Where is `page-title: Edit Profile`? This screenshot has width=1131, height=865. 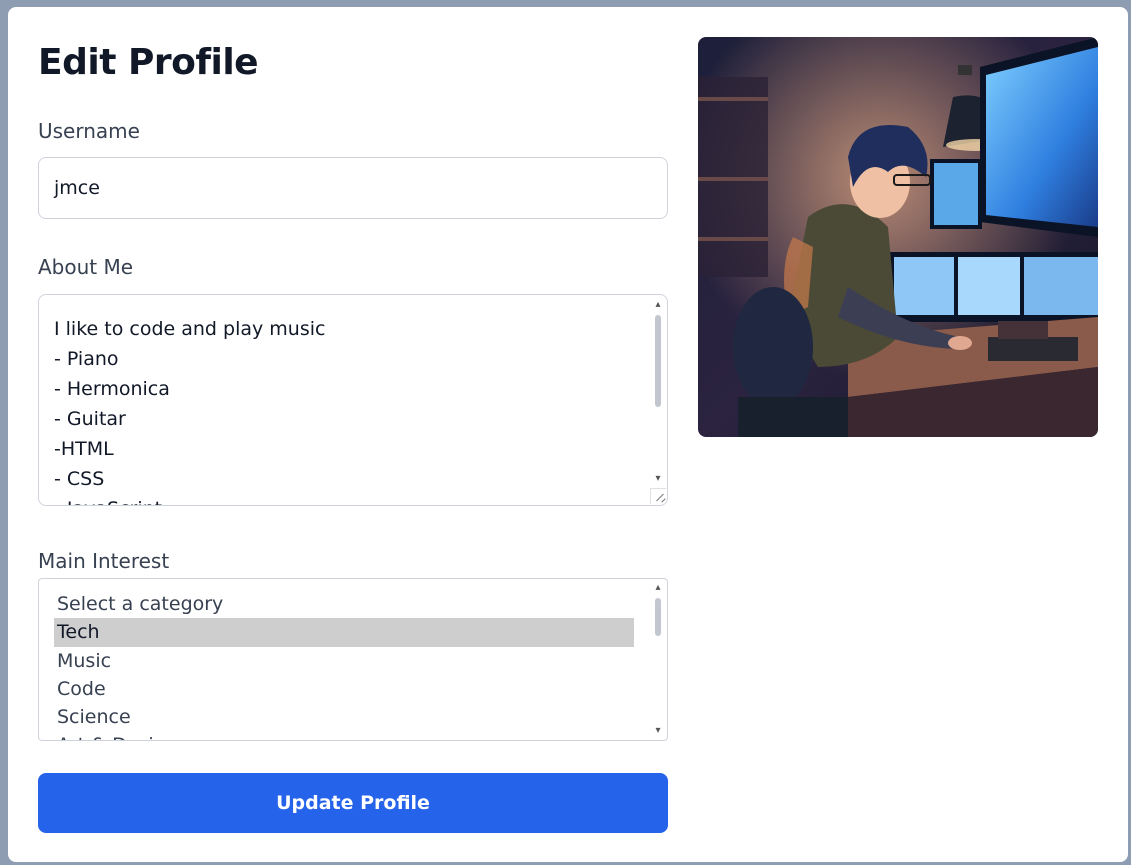
page-title: Edit Profile is located at coordinates (148, 62).